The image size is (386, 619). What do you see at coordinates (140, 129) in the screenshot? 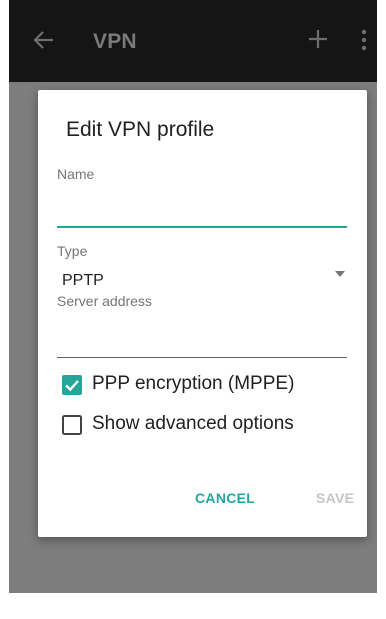
I see `dialog-title: Edit VPN profile` at bounding box center [140, 129].